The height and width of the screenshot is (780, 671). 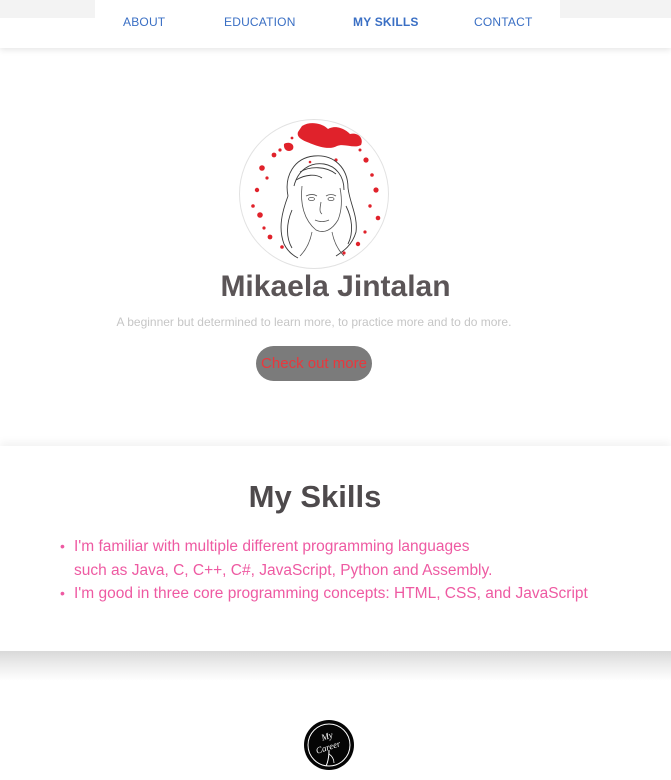 I want to click on section-divider, so click(x=335, y=666).